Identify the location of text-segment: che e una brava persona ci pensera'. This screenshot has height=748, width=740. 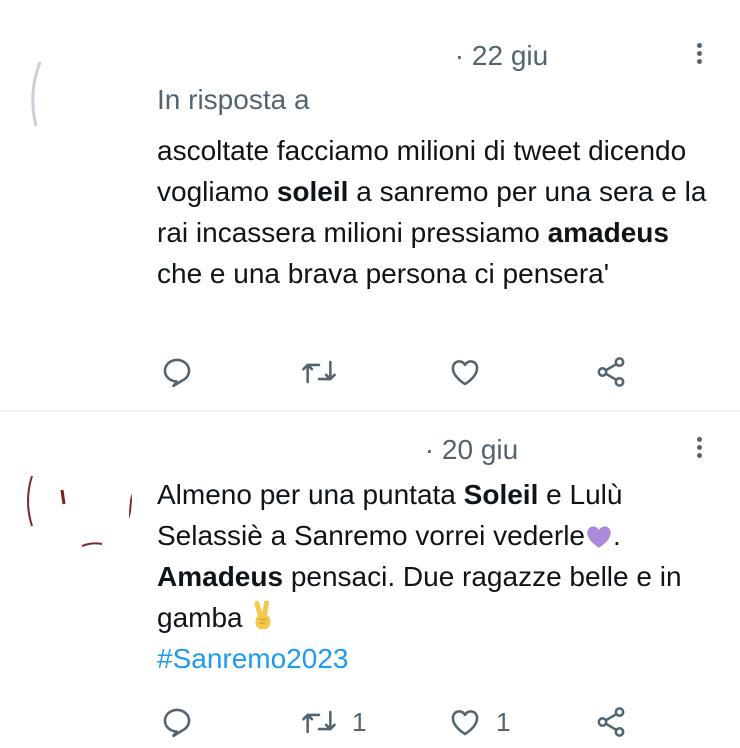
(383, 273).